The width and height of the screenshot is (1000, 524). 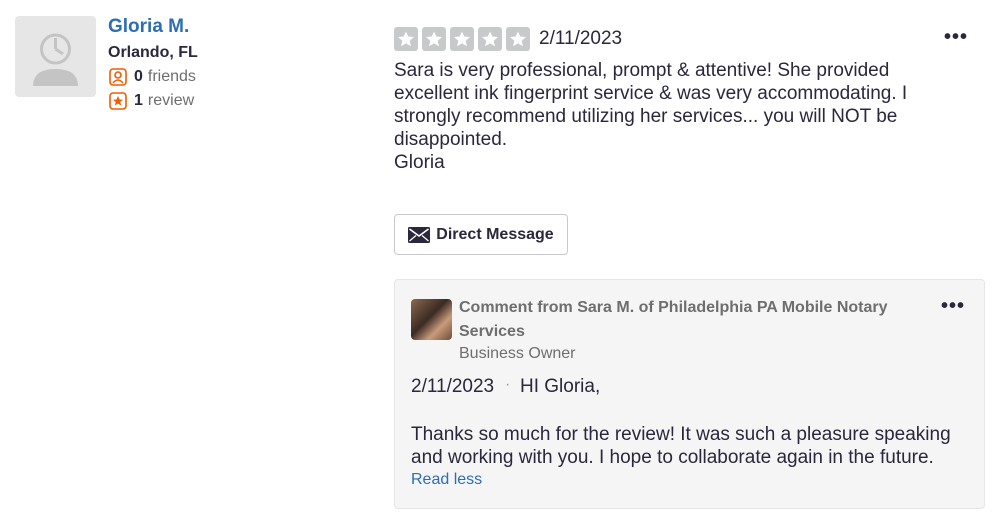 I want to click on reviews-stat: 1 review, so click(x=151, y=101).